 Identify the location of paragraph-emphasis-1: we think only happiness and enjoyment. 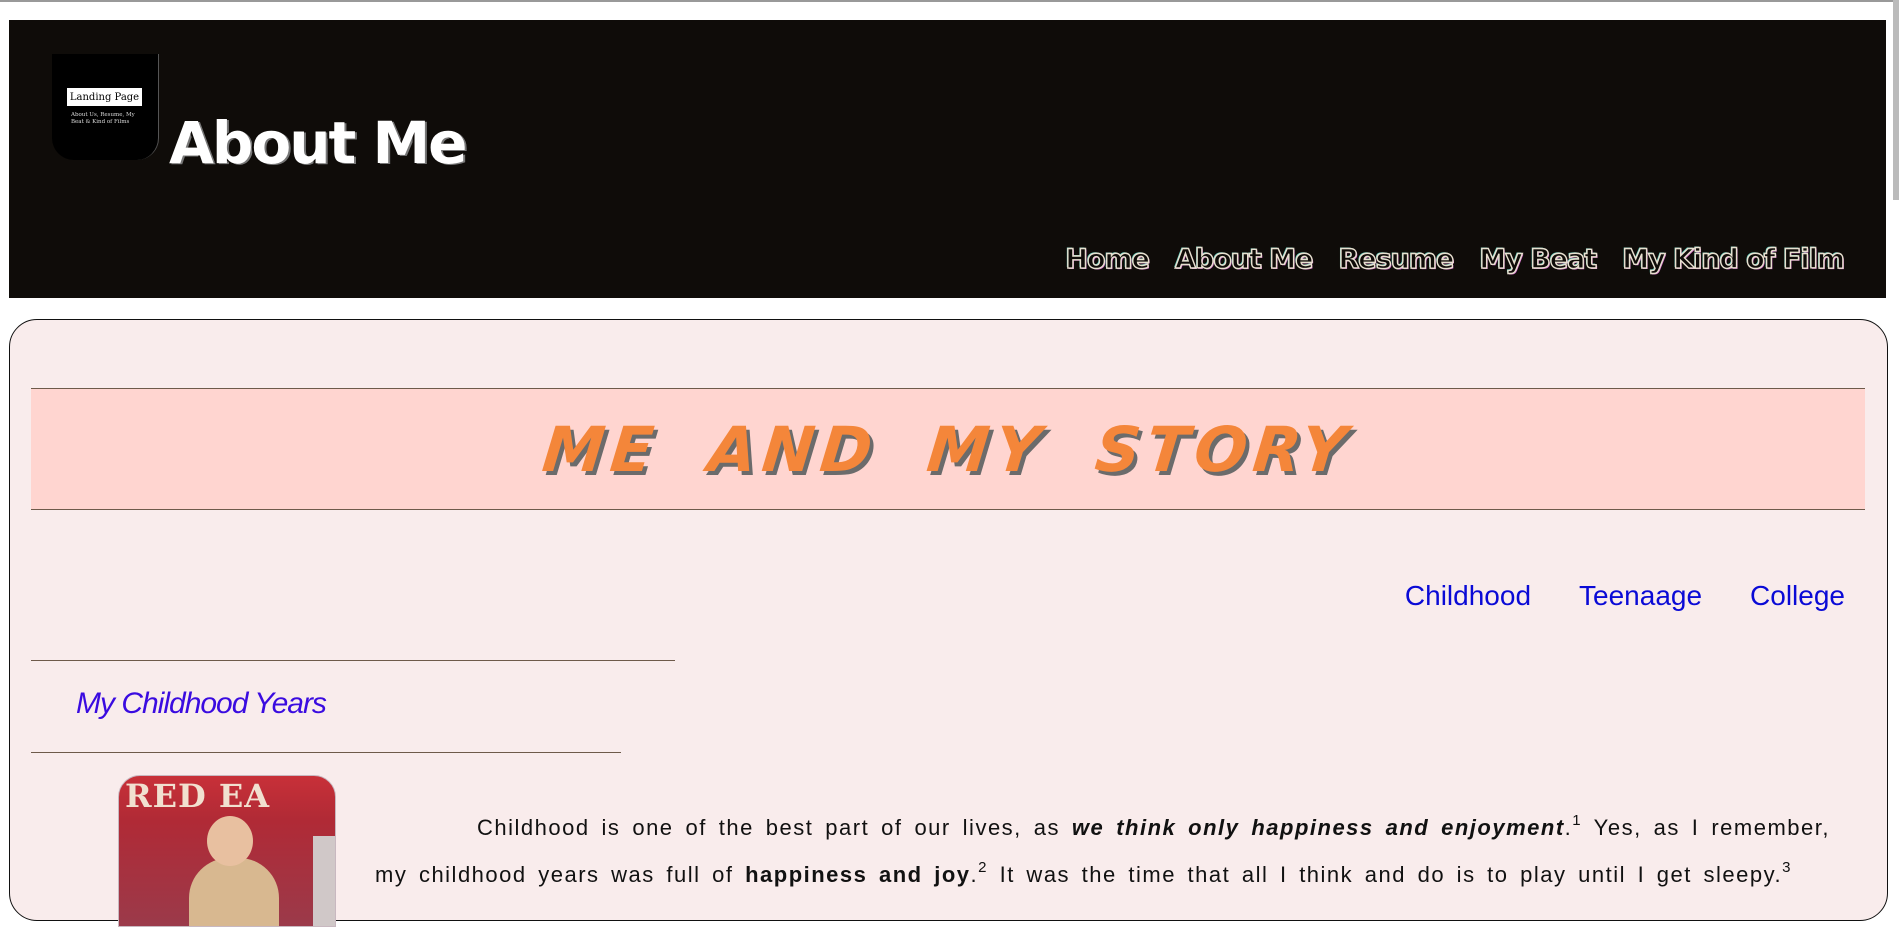
(1318, 827).